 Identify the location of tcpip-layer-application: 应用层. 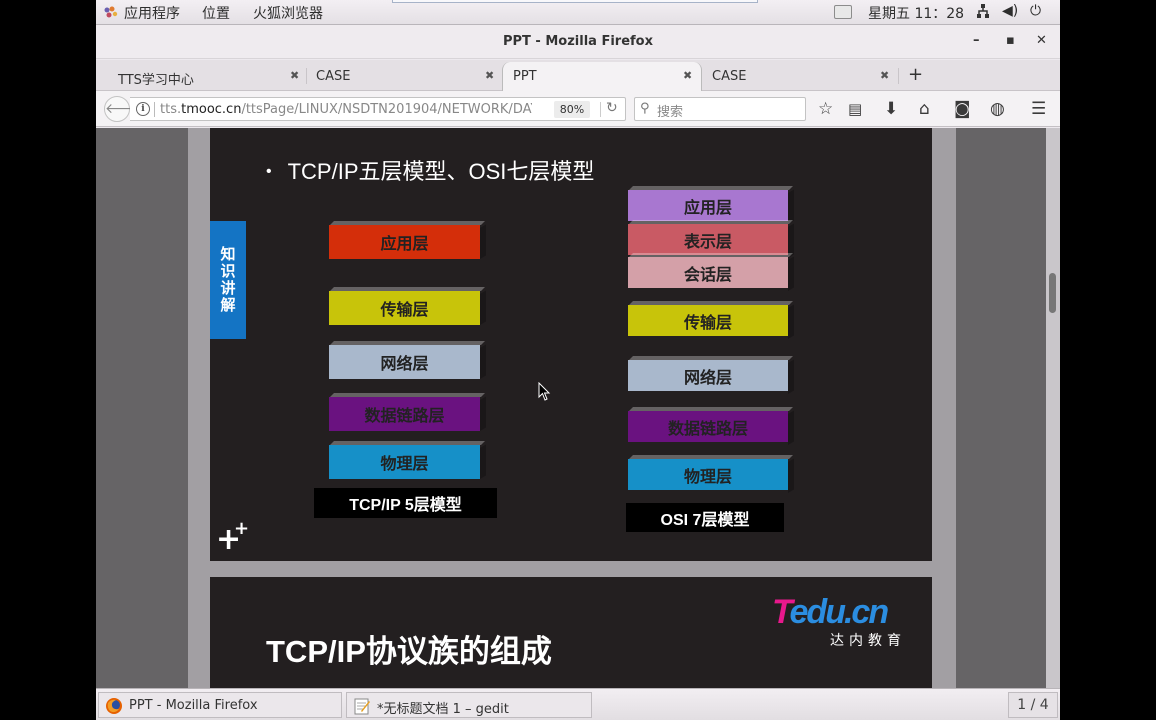
(404, 242).